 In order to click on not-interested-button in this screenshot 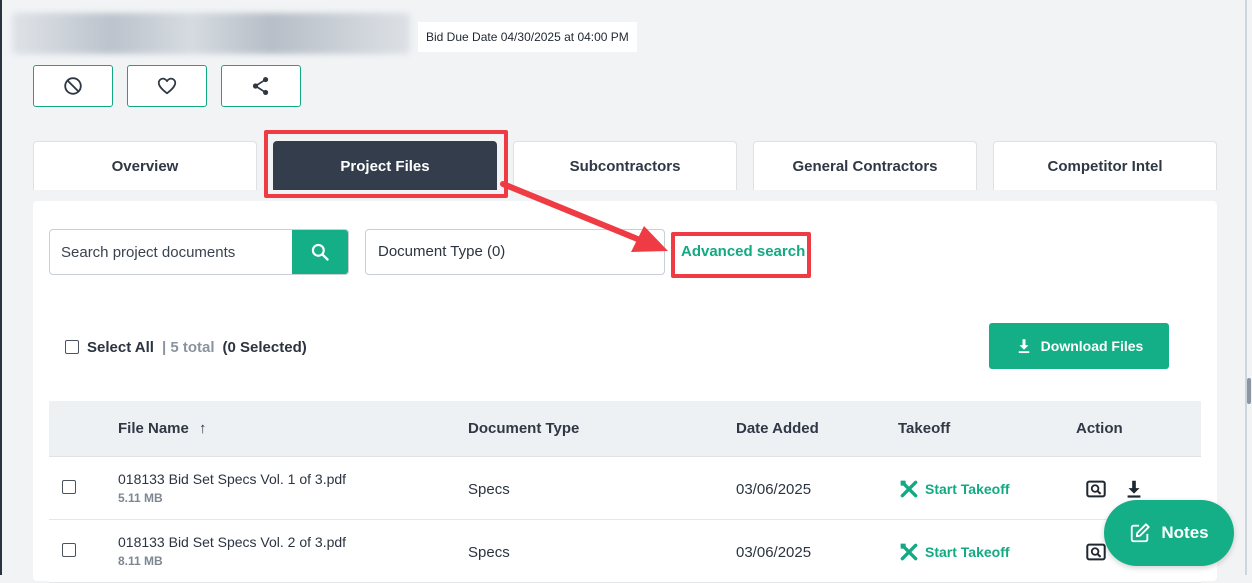, I will do `click(73, 86)`.